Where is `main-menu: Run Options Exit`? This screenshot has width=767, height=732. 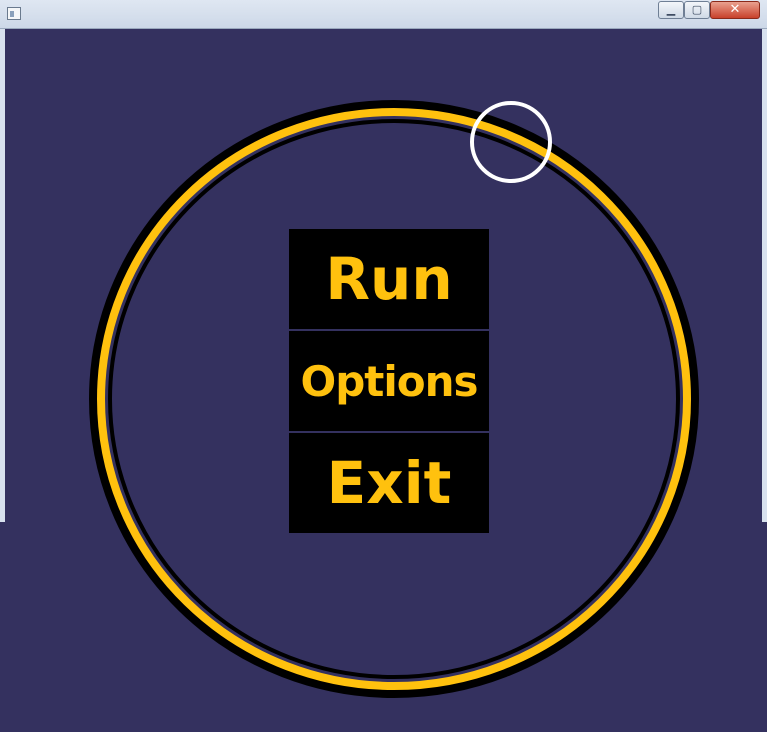
main-menu: Run Options Exit is located at coordinates (389, 381).